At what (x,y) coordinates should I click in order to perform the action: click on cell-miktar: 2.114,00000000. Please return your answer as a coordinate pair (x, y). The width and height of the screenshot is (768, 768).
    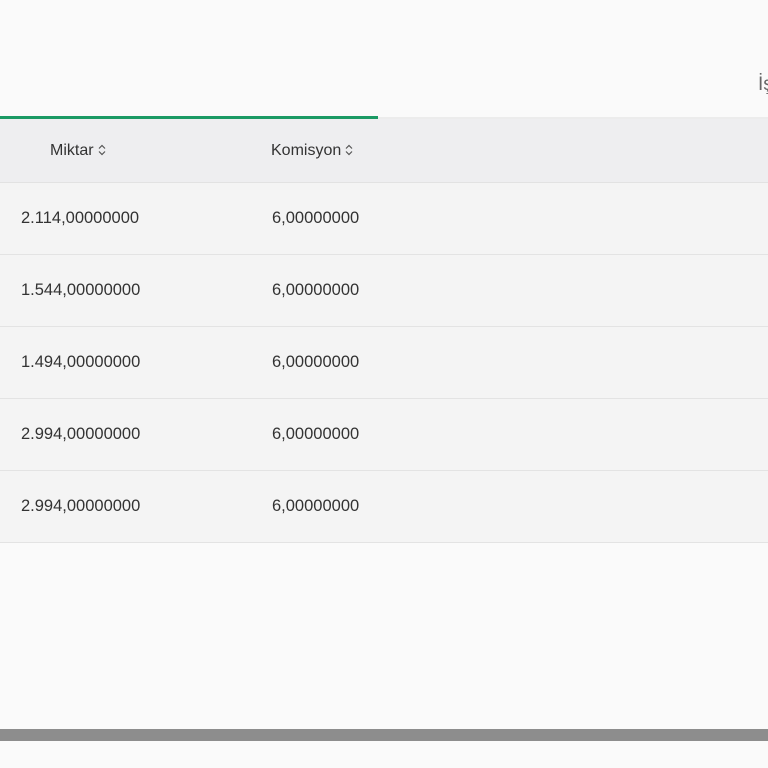
    Looking at the image, I should click on (80, 218).